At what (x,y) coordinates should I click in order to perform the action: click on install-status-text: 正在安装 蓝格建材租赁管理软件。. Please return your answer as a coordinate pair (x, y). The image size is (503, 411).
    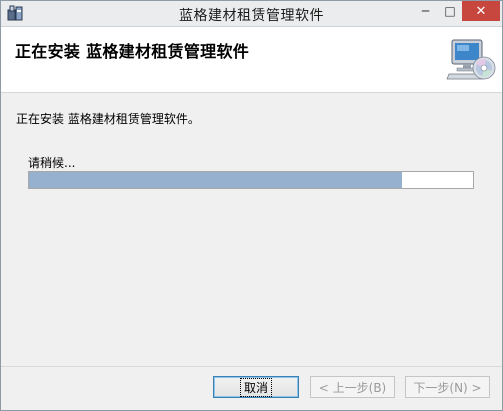
    Looking at the image, I should click on (108, 119).